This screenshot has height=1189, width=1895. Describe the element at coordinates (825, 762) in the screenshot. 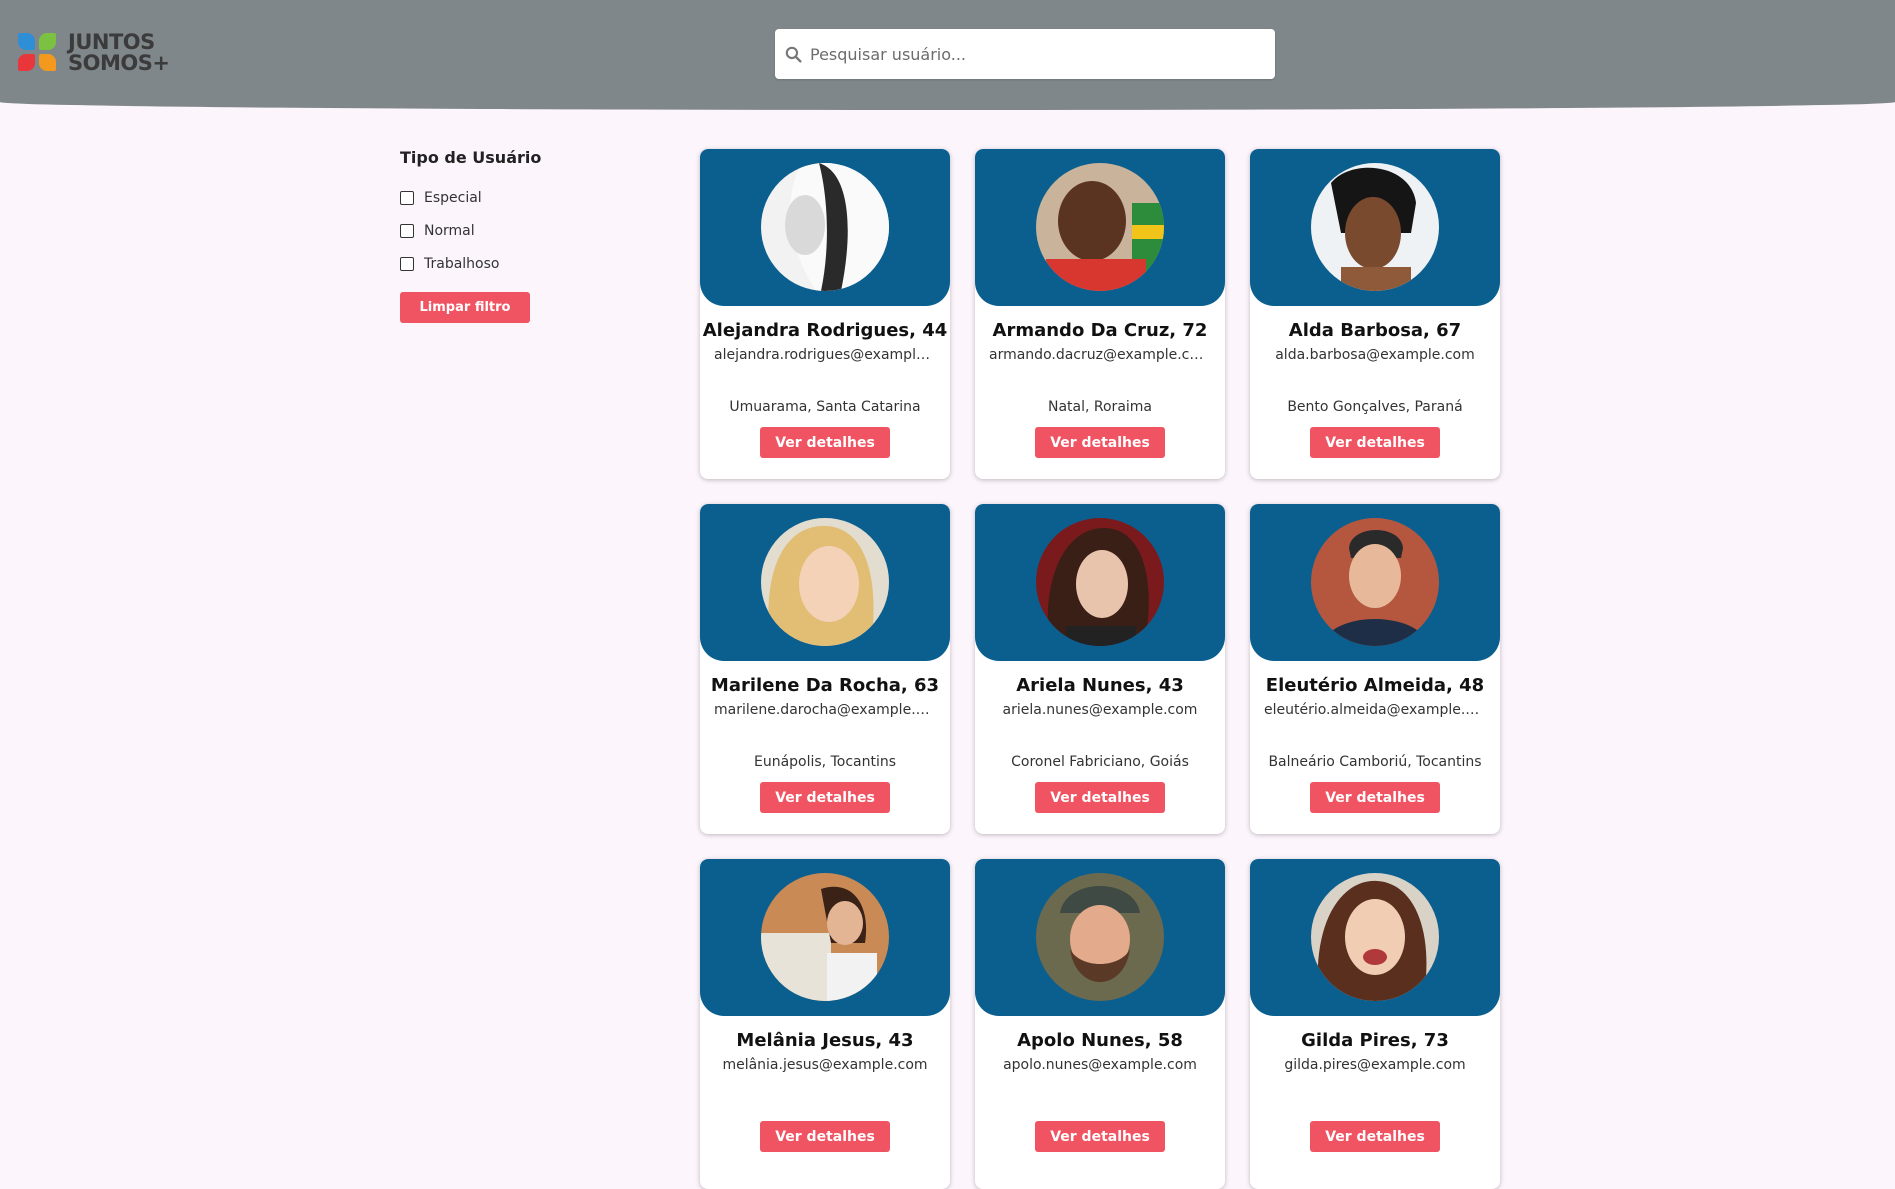

I see `user-location: Eunápolis, Tocantins` at that location.